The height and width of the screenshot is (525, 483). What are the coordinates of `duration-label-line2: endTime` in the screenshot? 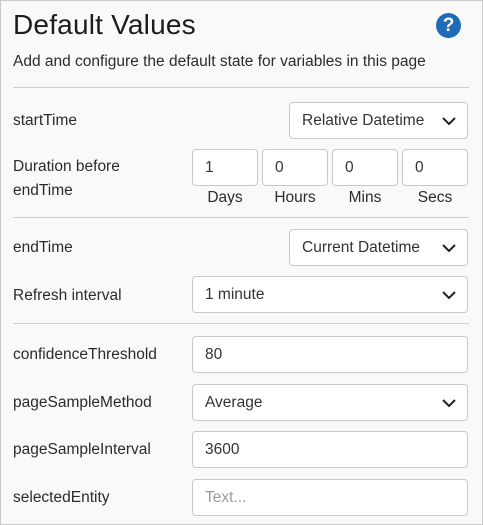 It's located at (43, 190).